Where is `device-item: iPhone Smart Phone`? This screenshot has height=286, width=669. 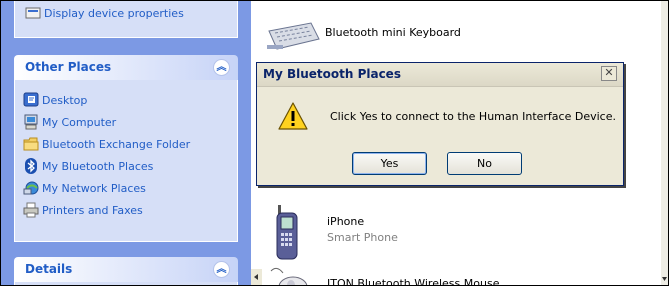
device-item: iPhone Smart Phone is located at coordinates (335, 233).